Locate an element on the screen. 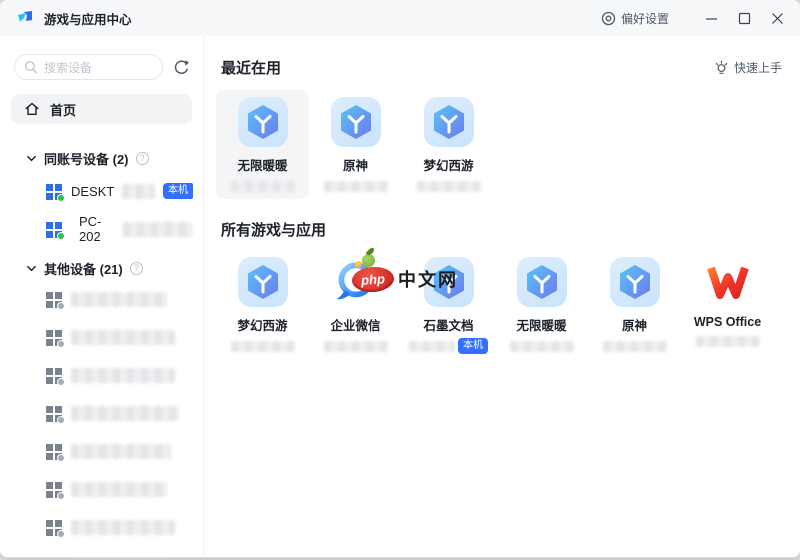  minimize-button is located at coordinates (711, 18).